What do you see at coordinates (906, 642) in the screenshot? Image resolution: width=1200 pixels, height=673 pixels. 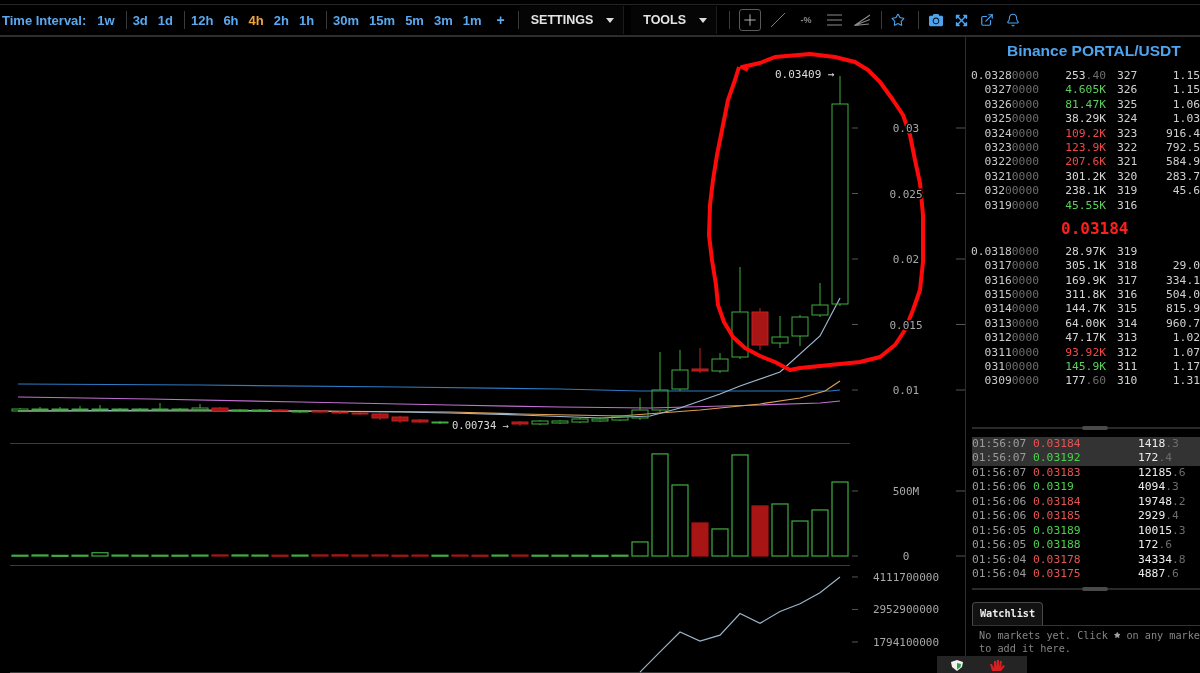 I see `indicator-axis-label: 1794100000` at bounding box center [906, 642].